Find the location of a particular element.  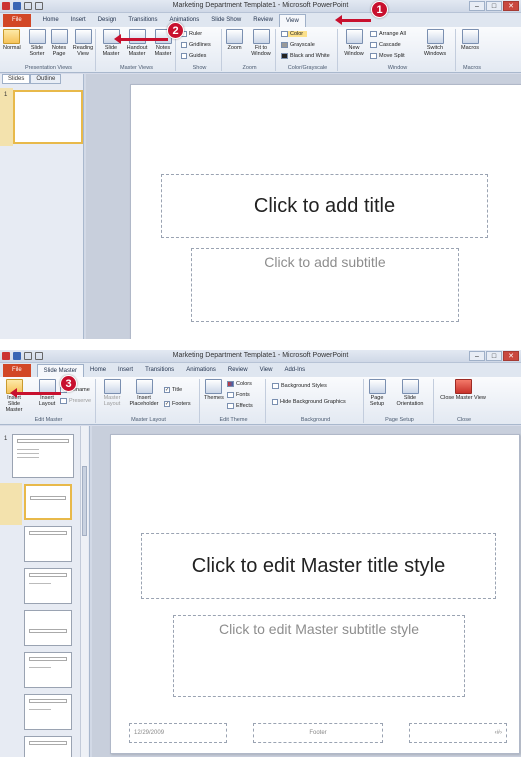

footer-placeholder: Footer is located at coordinates (318, 733).